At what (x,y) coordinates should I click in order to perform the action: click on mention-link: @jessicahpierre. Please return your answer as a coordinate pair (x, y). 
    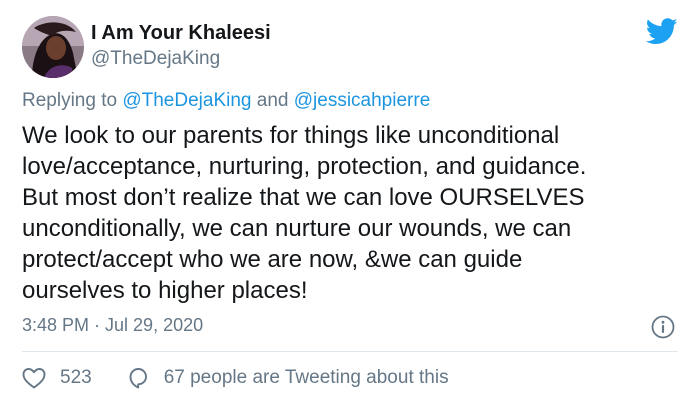
    Looking at the image, I should click on (362, 100).